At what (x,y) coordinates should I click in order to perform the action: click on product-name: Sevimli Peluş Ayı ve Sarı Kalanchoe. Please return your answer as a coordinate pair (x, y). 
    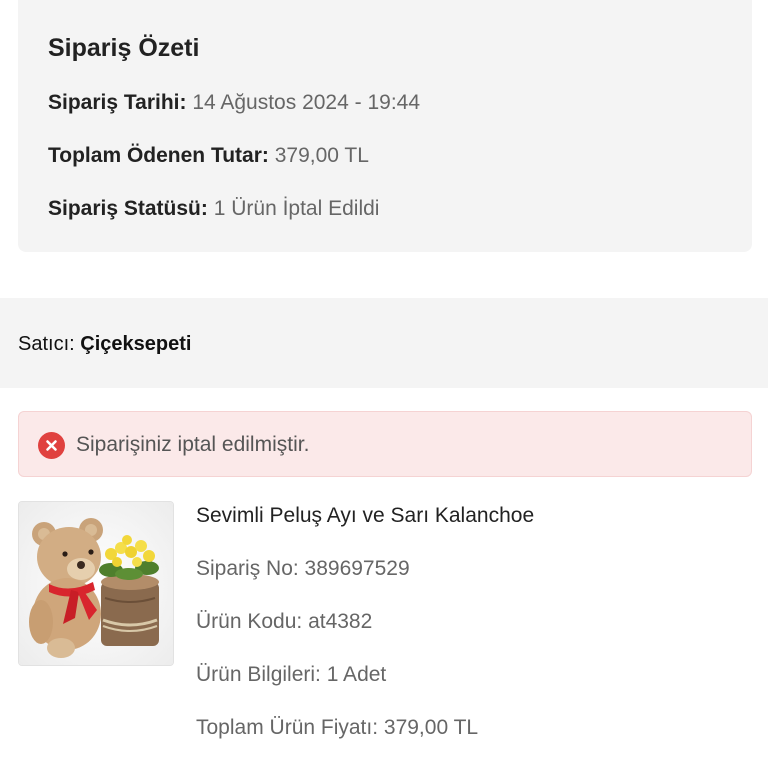
    Looking at the image, I should click on (365, 516).